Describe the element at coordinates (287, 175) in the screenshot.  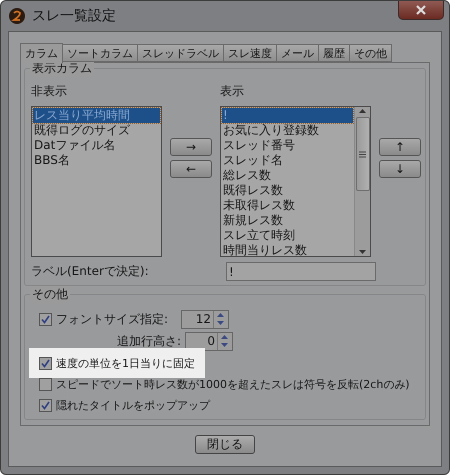
I see `list-item: 総レス数` at that location.